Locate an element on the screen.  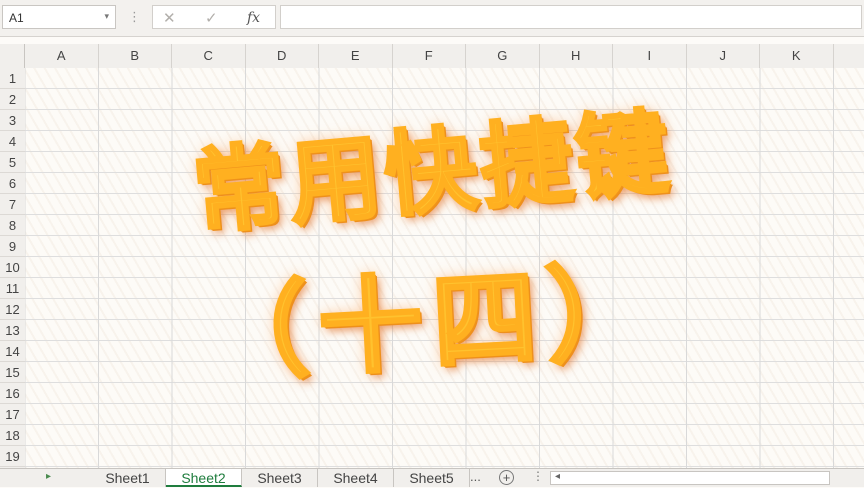
column-header: D is located at coordinates (282, 56).